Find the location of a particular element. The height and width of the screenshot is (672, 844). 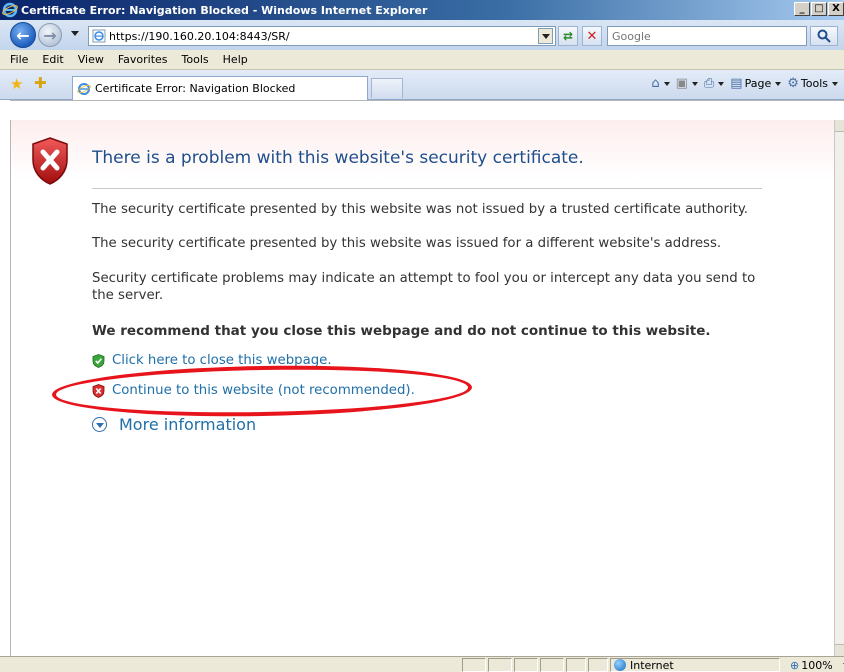

ie-logo-icon is located at coordinates (10, 10).